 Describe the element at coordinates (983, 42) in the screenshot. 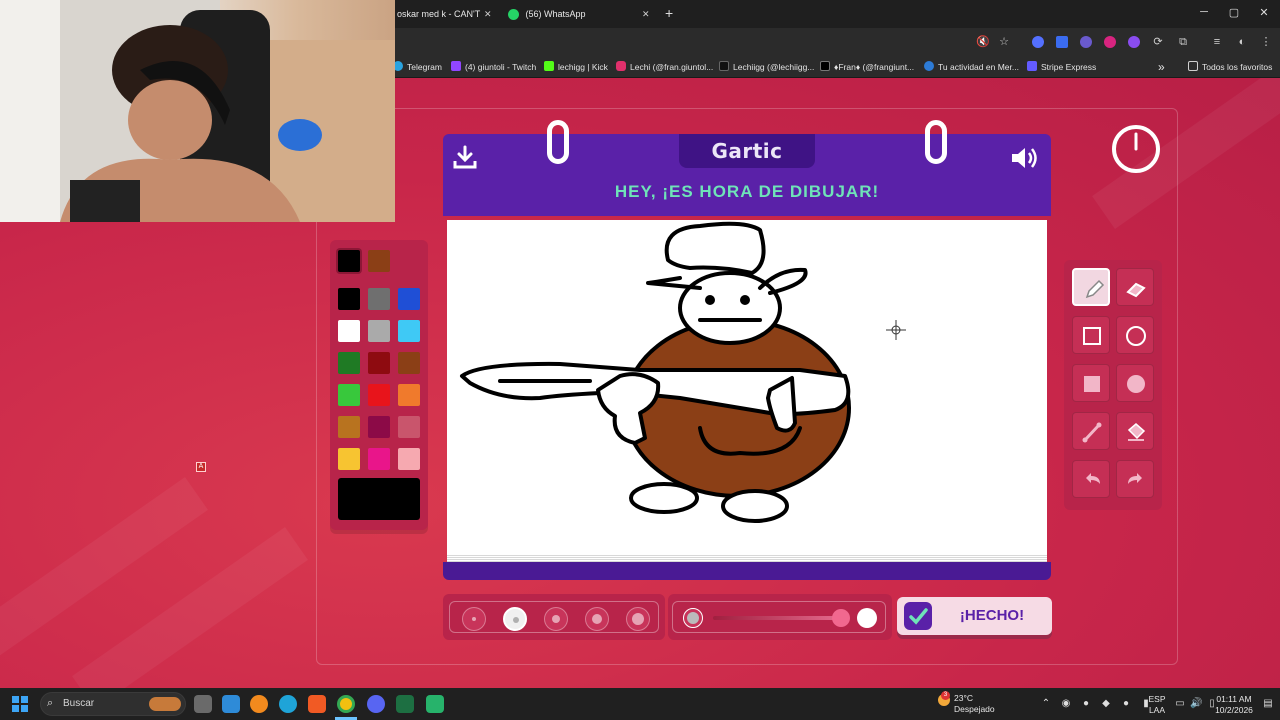

I see `mute-icon: 🔇` at that location.